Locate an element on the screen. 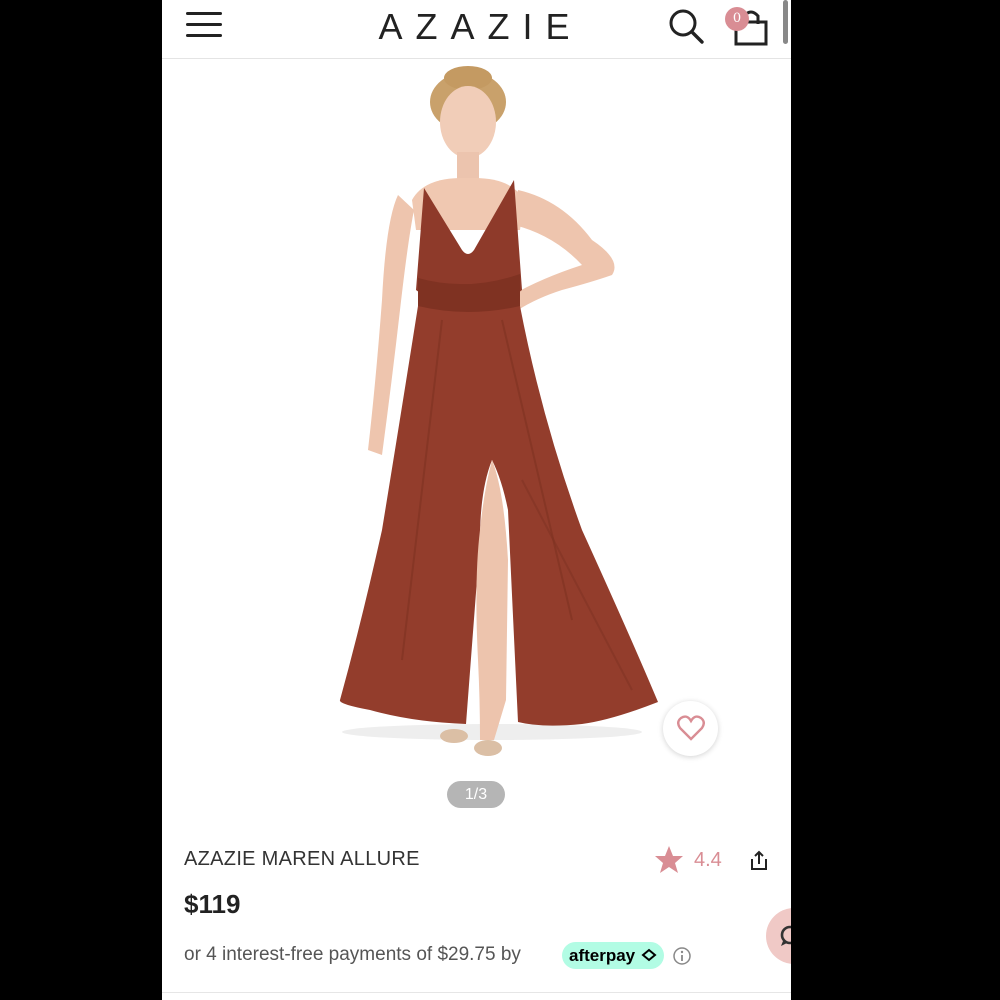 The image size is (1000, 1000). afterpay-badge: afterpay is located at coordinates (613, 955).